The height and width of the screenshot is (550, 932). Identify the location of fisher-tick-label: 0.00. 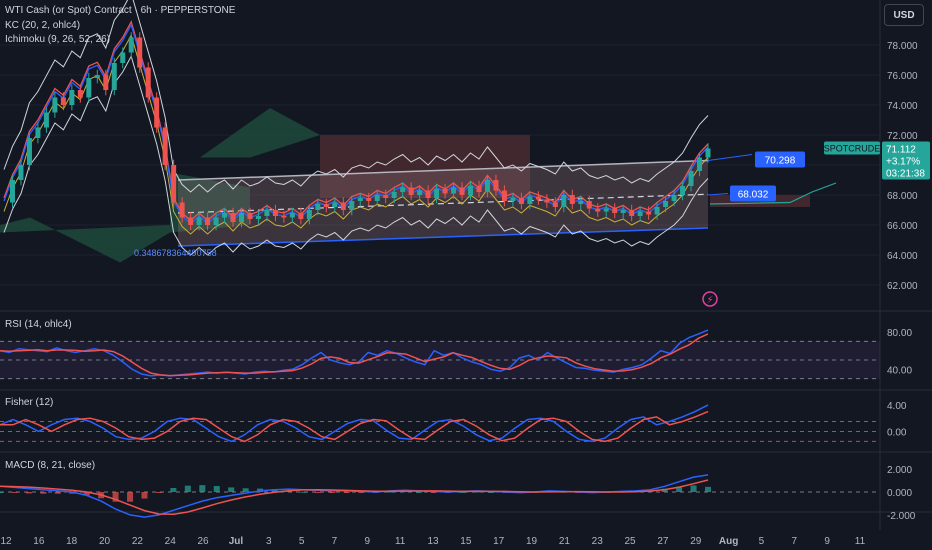
(897, 432).